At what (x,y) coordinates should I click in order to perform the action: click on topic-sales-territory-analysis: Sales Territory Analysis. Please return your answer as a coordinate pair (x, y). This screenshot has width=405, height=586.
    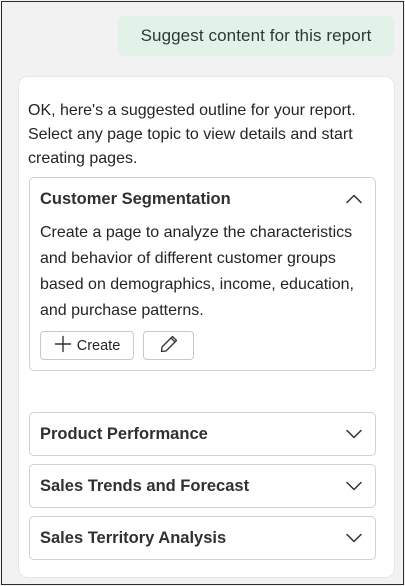
    Looking at the image, I should click on (202, 538).